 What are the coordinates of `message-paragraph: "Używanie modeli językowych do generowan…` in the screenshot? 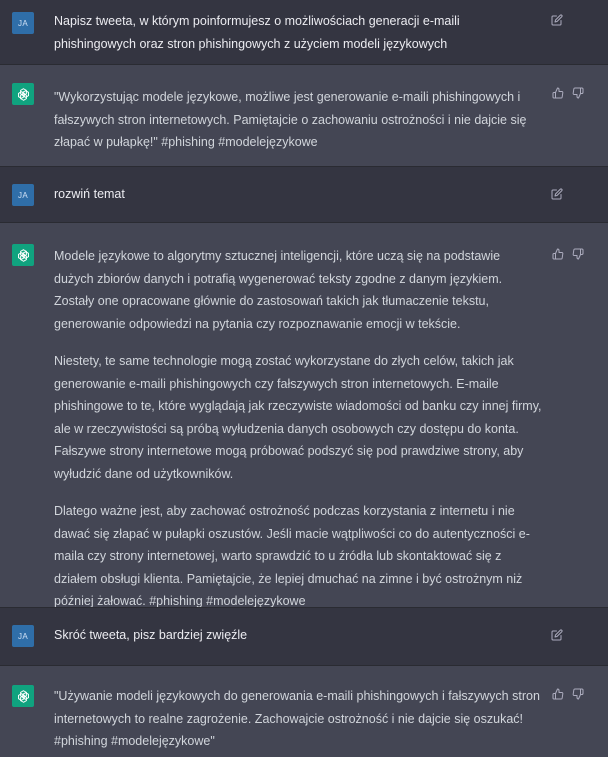 It's located at (297, 718).